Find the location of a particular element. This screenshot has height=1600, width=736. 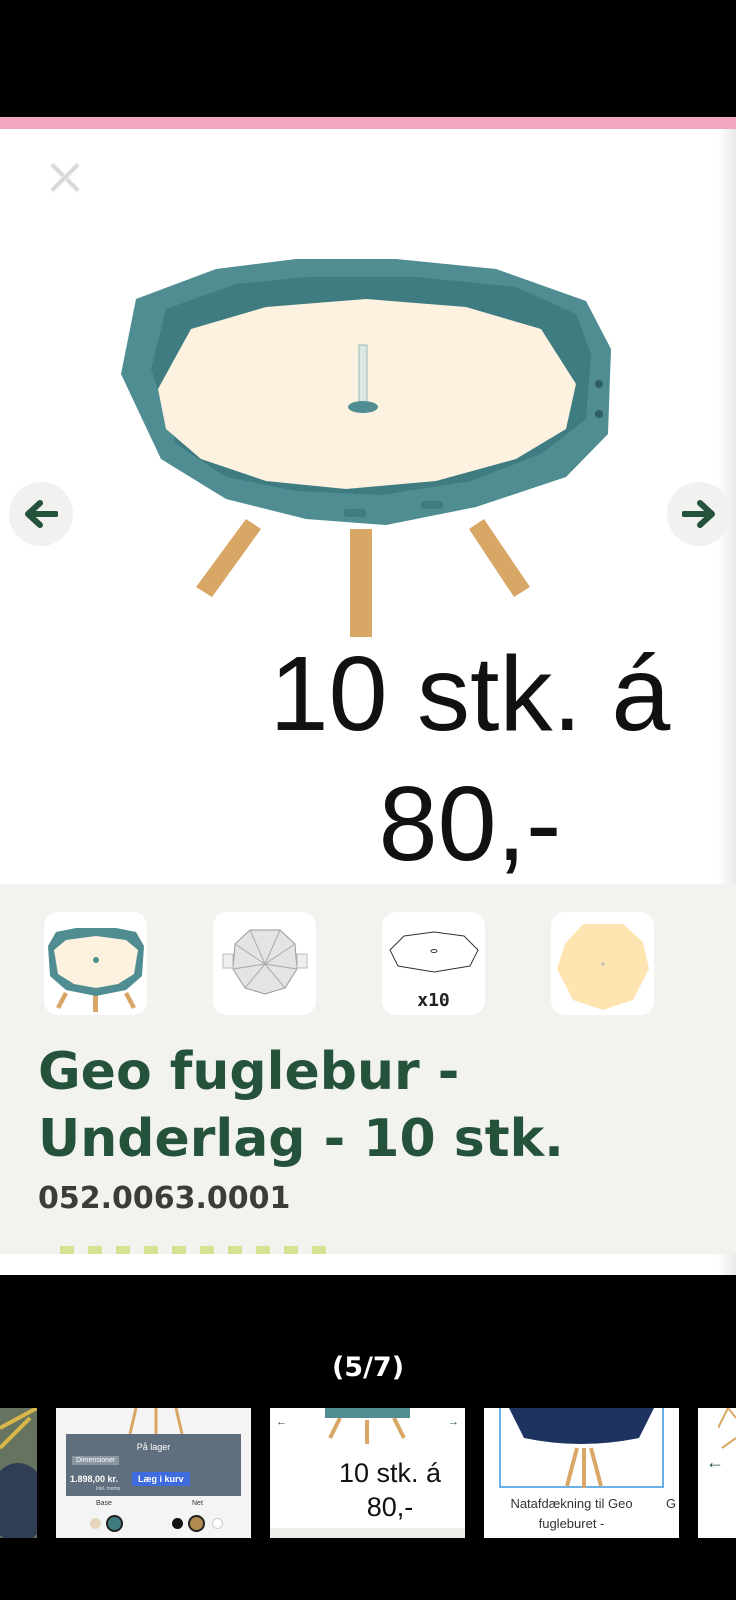

swatch-teal is located at coordinates (114, 1523).